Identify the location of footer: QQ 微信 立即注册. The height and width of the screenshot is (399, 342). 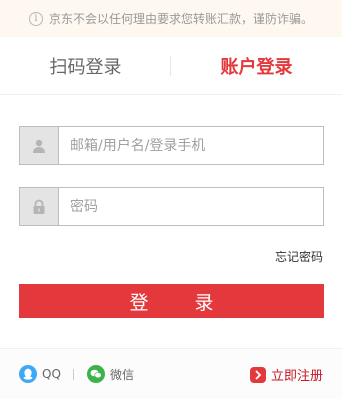
(171, 373).